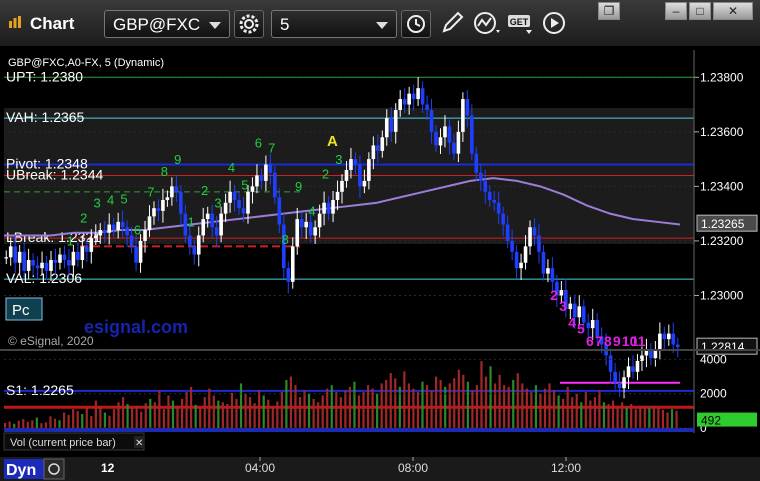 Image resolution: width=760 pixels, height=481 pixels. What do you see at coordinates (599, 341) in the screenshot?
I see `fib-label-magenta: 7` at bounding box center [599, 341].